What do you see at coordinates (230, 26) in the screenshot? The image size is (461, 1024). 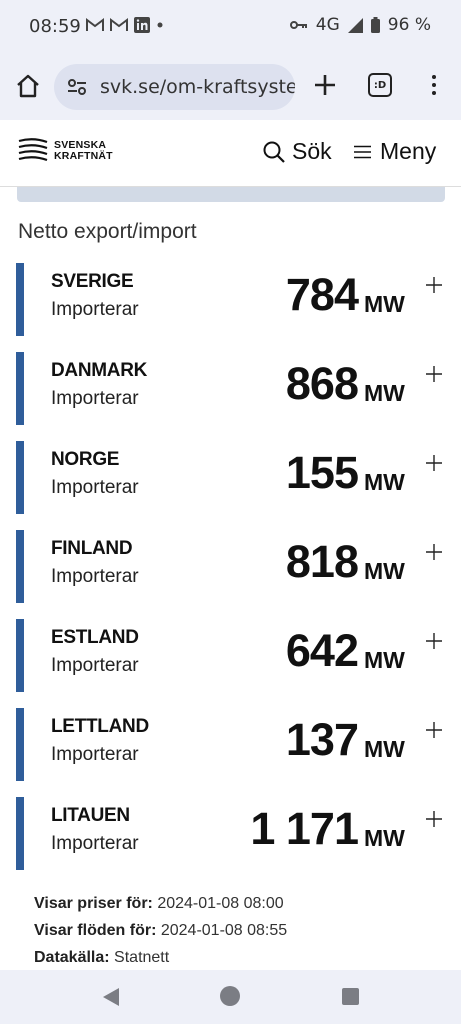 I see `status-bar: 08:59 4G 96 %` at bounding box center [230, 26].